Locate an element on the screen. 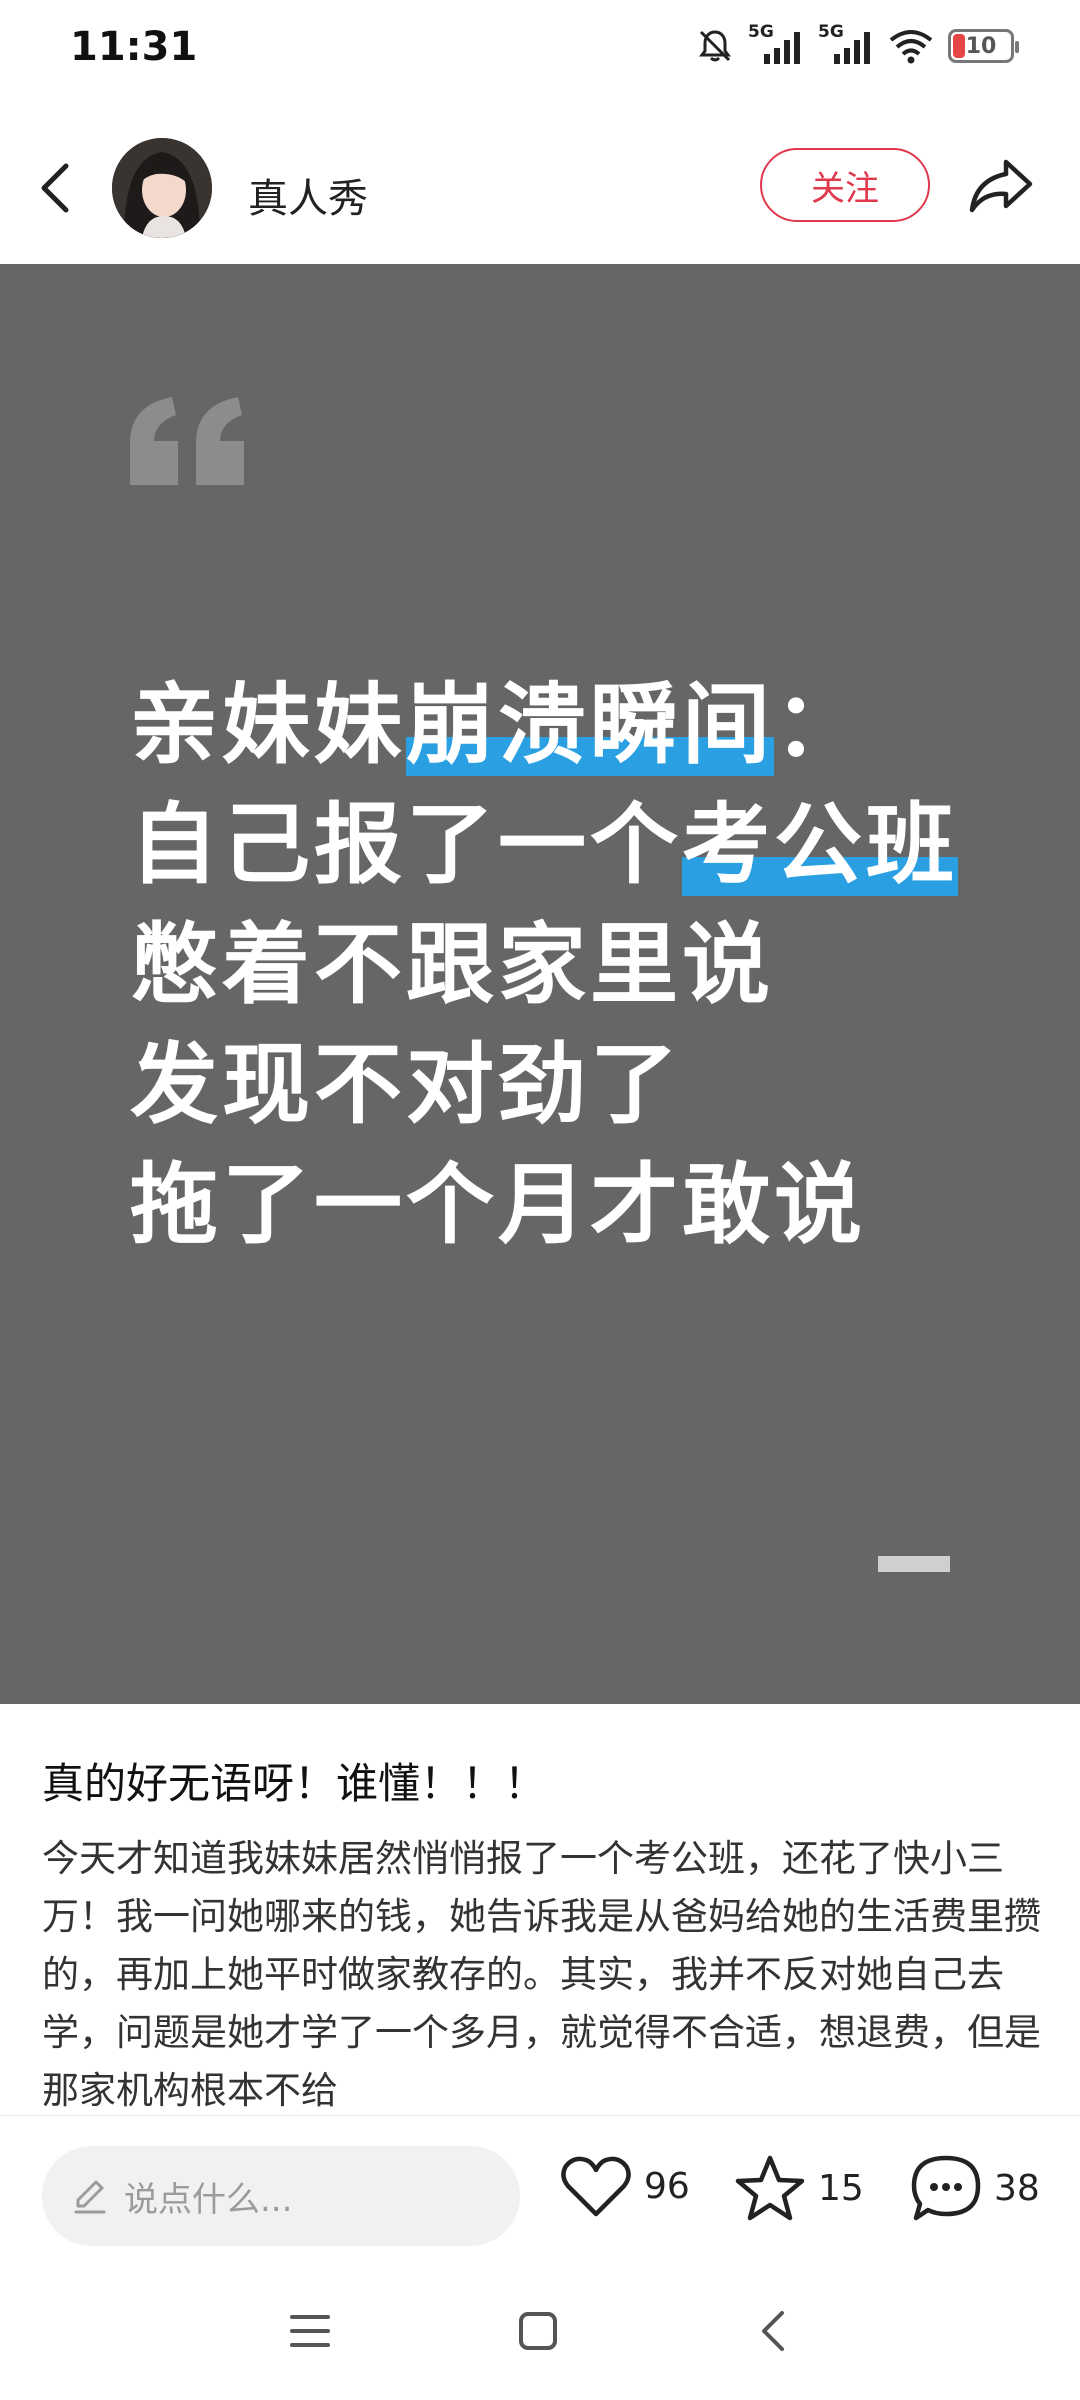  mute-bell-icon is located at coordinates (715, 46).